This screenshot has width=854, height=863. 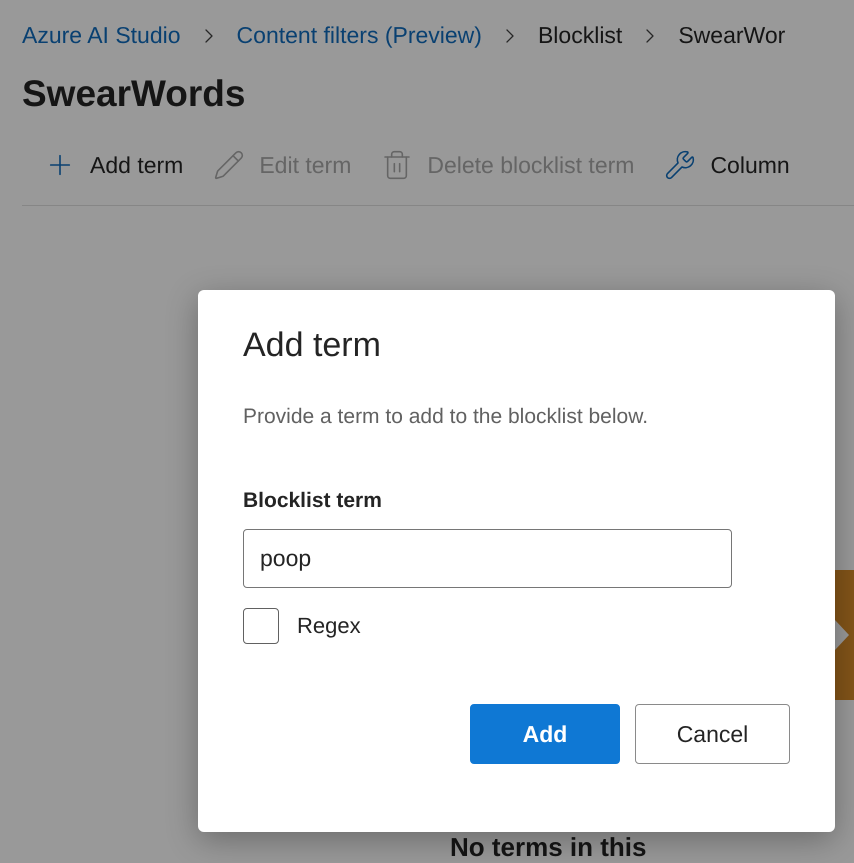 I want to click on wrench-icon, so click(x=680, y=165).